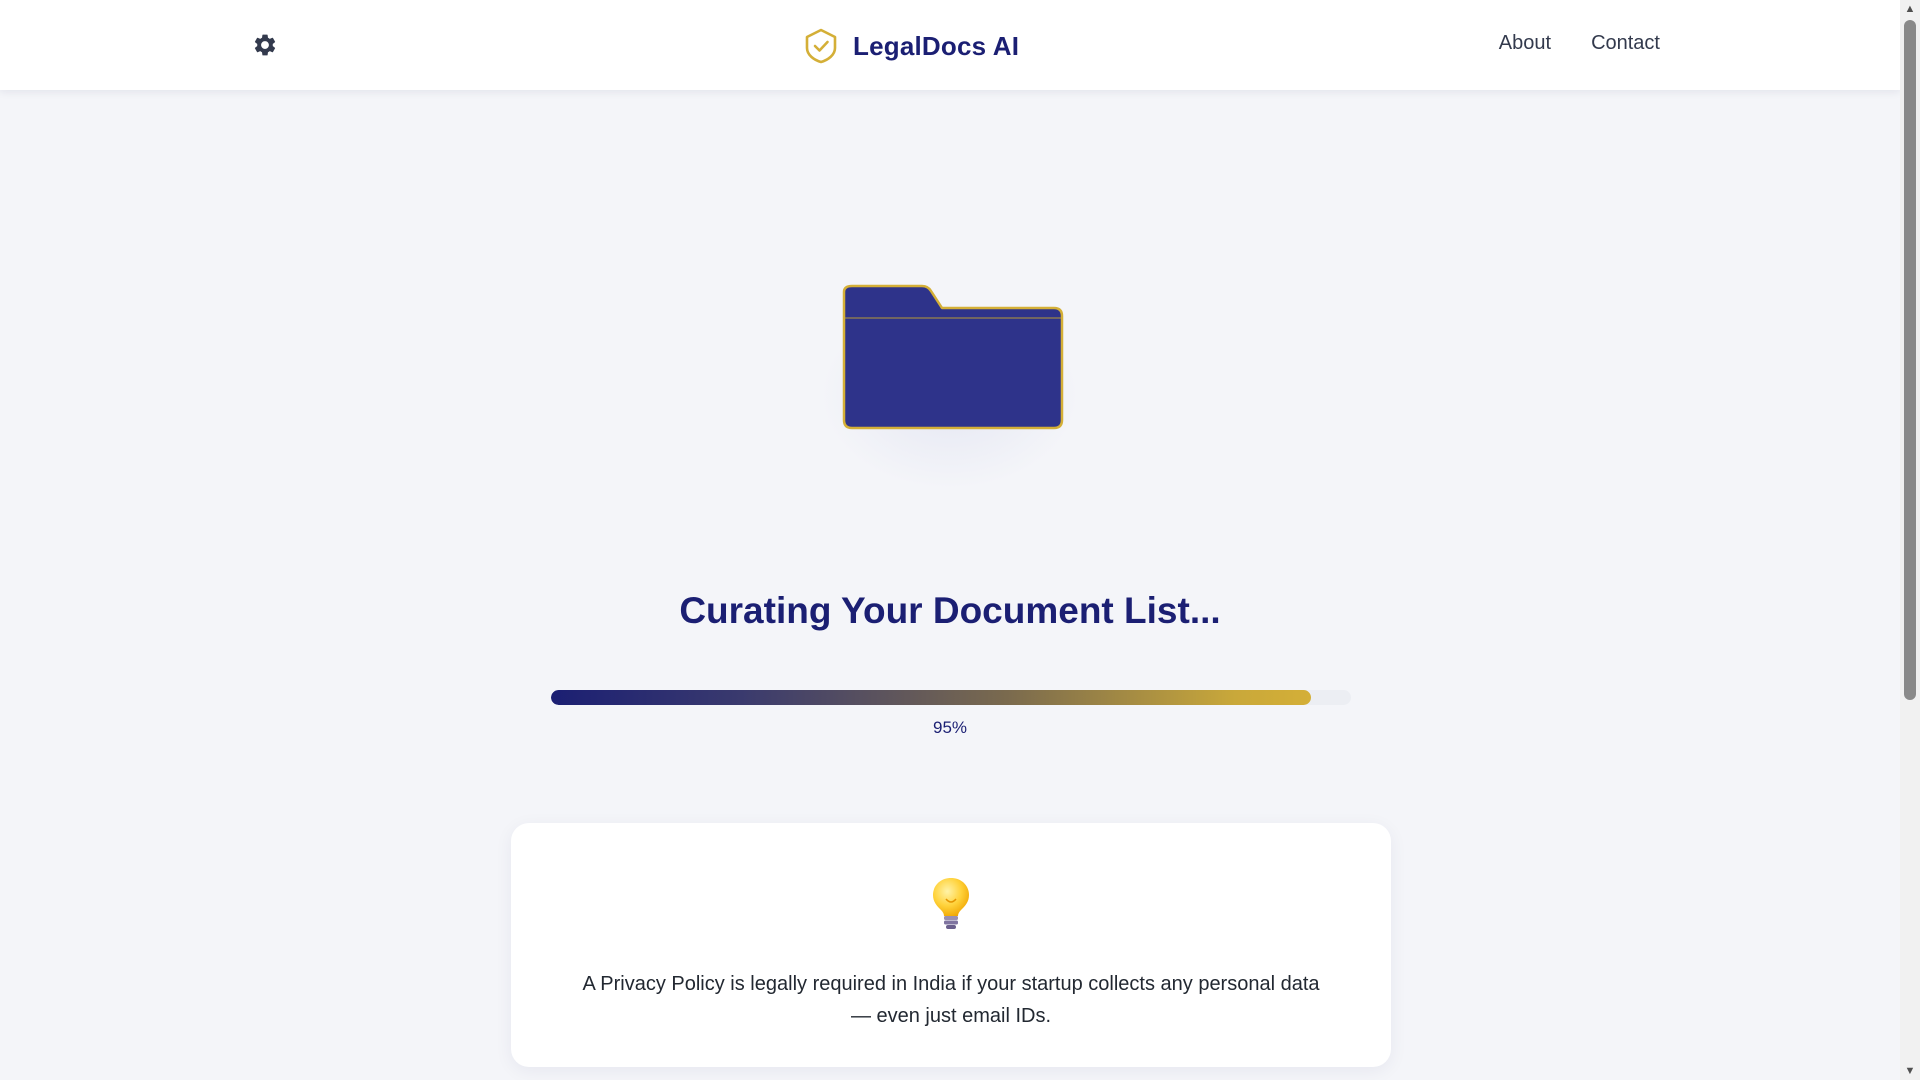  I want to click on loading-illustration, so click(950, 380).